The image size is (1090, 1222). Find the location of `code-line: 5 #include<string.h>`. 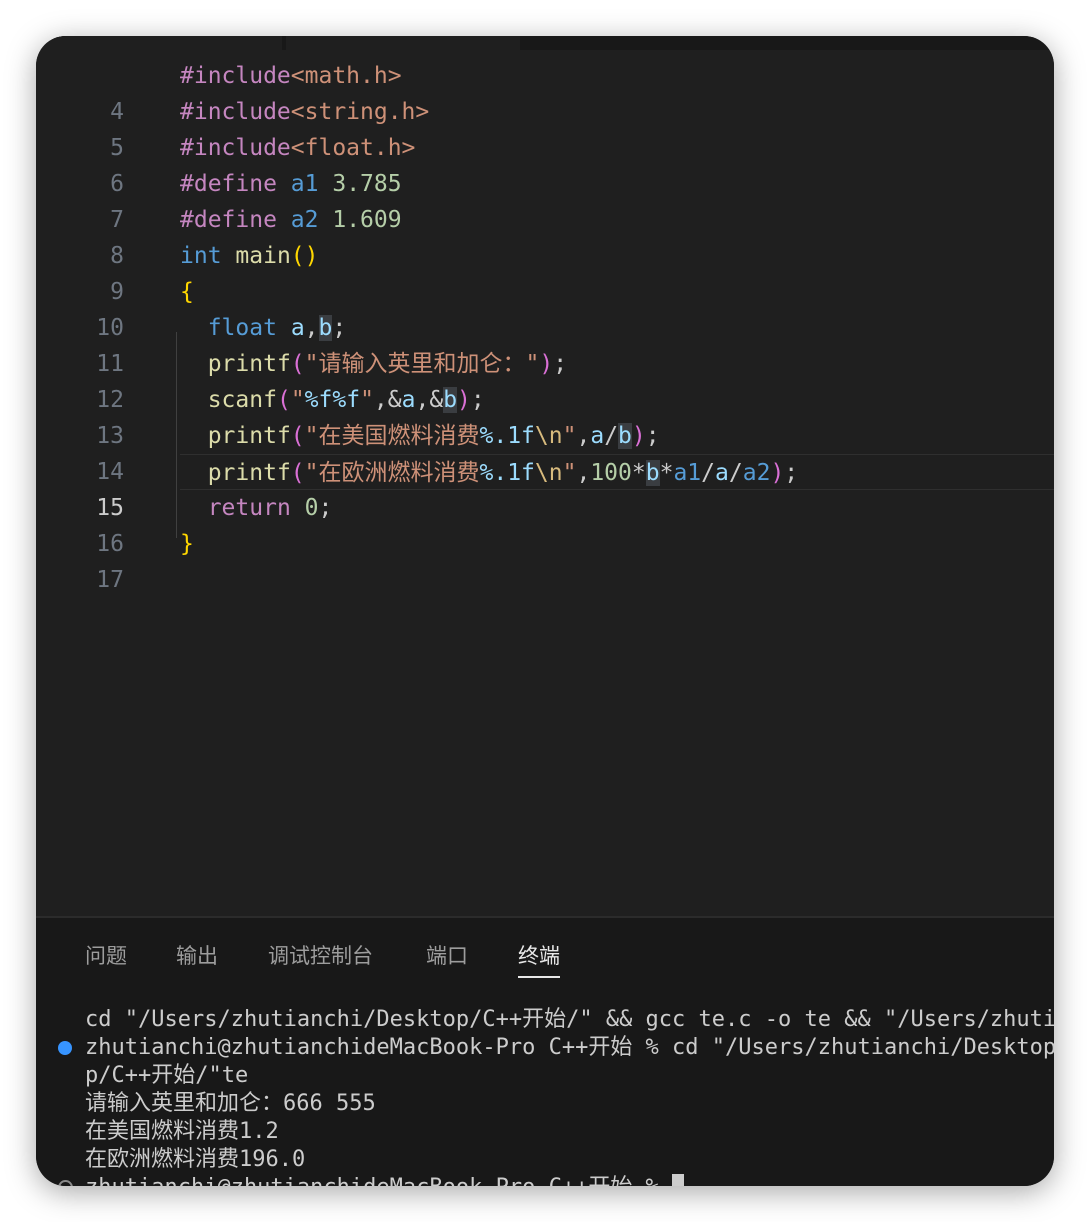

code-line: 5 #include<string.h> is located at coordinates (545, 127).